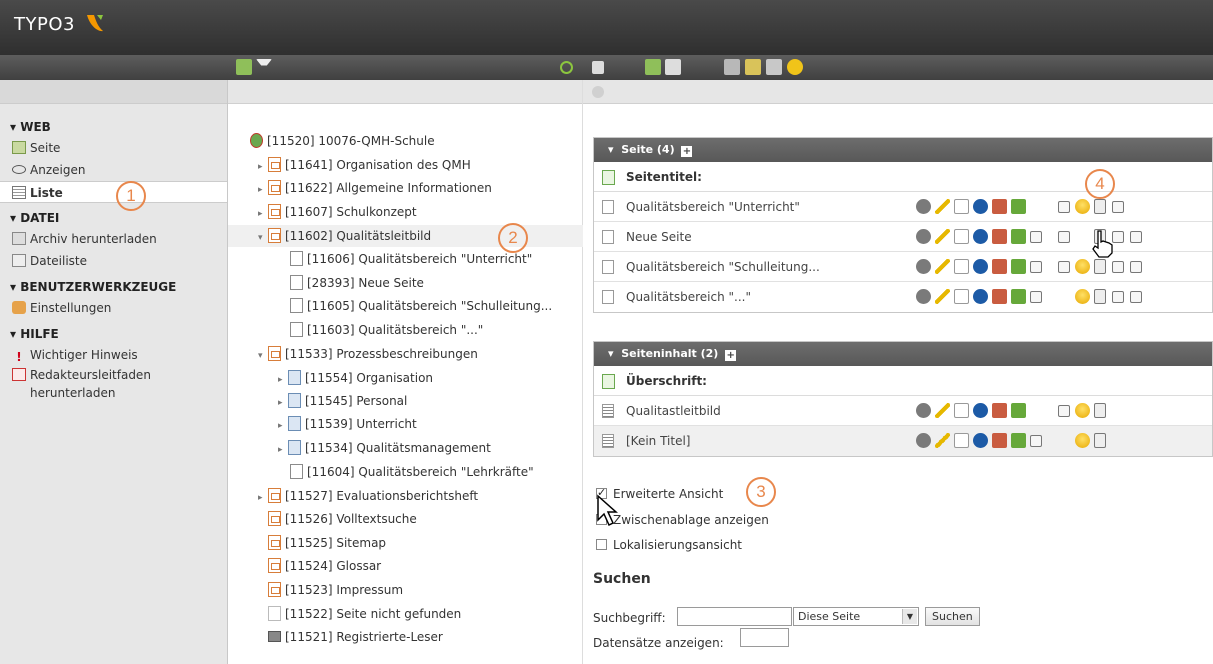 The image size is (1213, 664). What do you see at coordinates (342, 519) in the screenshot?
I see `tree-item-11526: [11526] Volltextsuche` at bounding box center [342, 519].